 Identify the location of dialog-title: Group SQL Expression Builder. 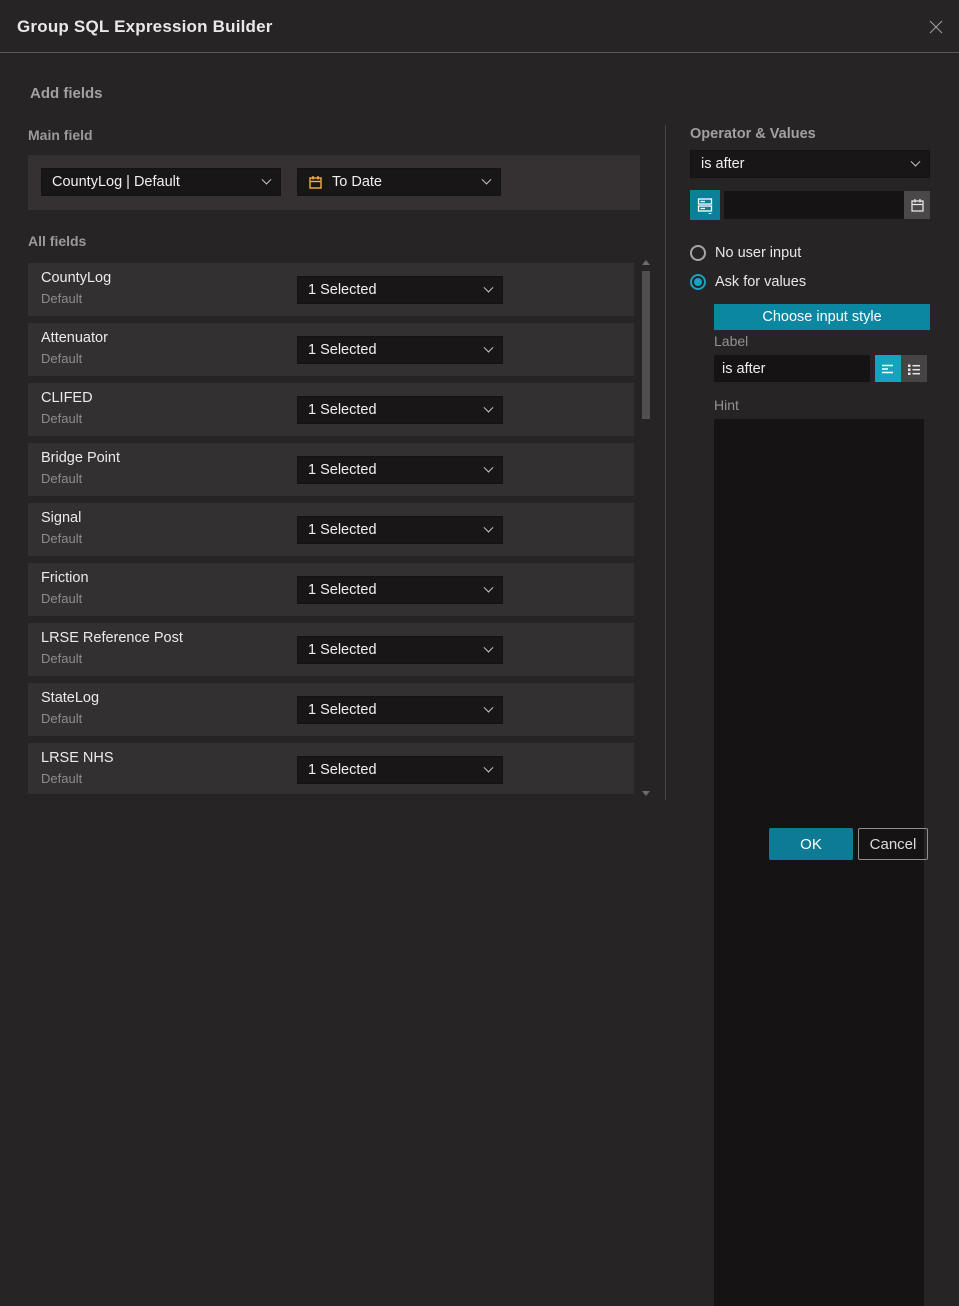
(145, 26).